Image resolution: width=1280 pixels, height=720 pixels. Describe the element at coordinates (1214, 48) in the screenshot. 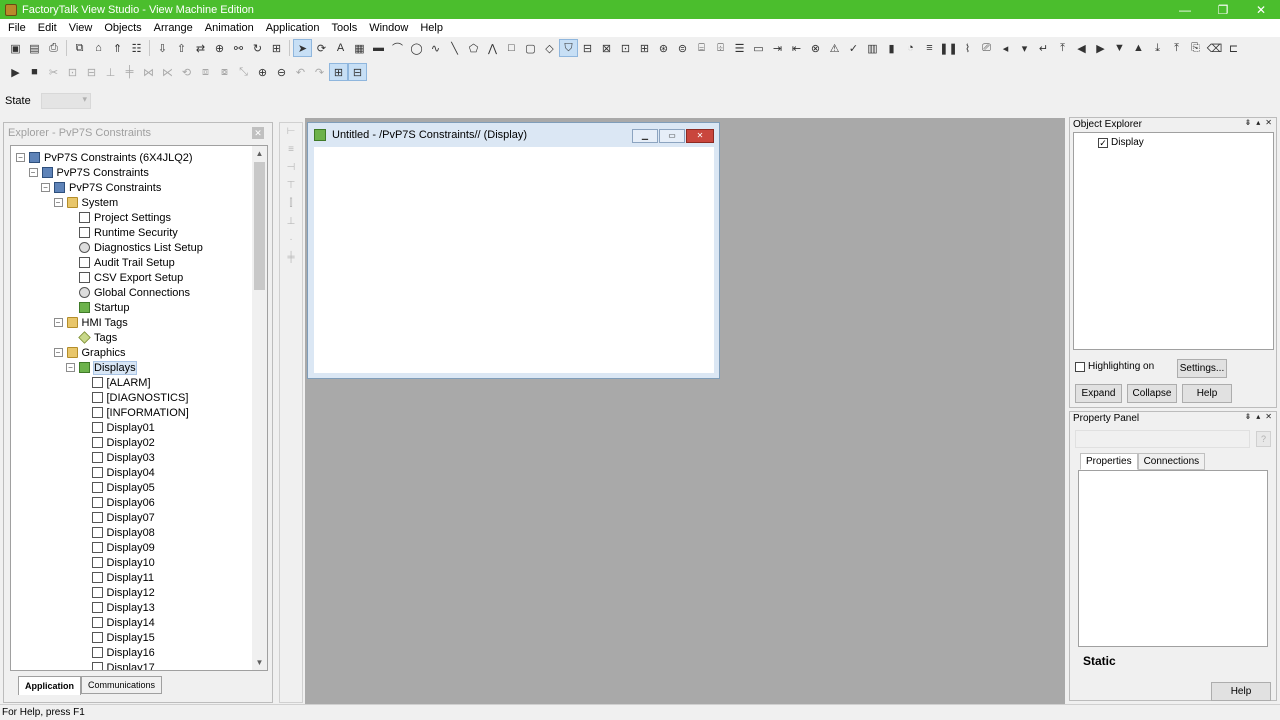

I see `backspace-icon: ⌫` at that location.